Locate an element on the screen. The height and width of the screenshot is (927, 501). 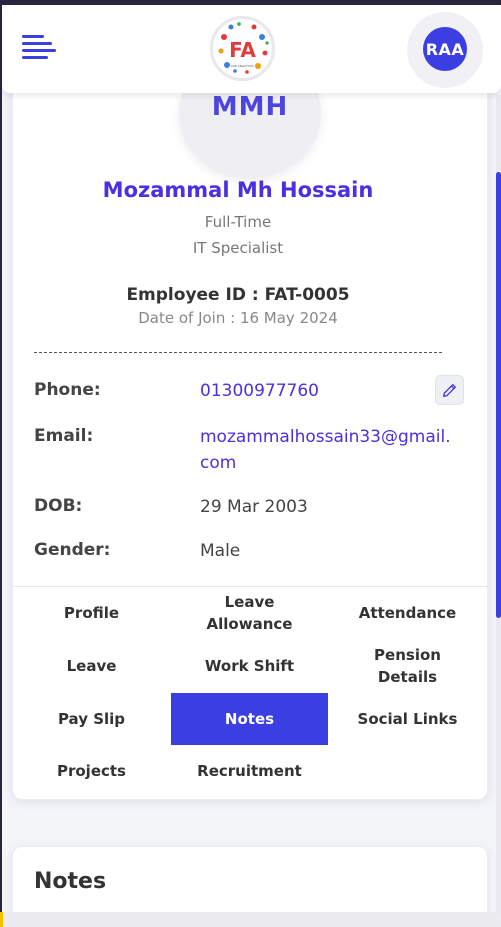
phone-link: 01300977760 is located at coordinates (259, 391).